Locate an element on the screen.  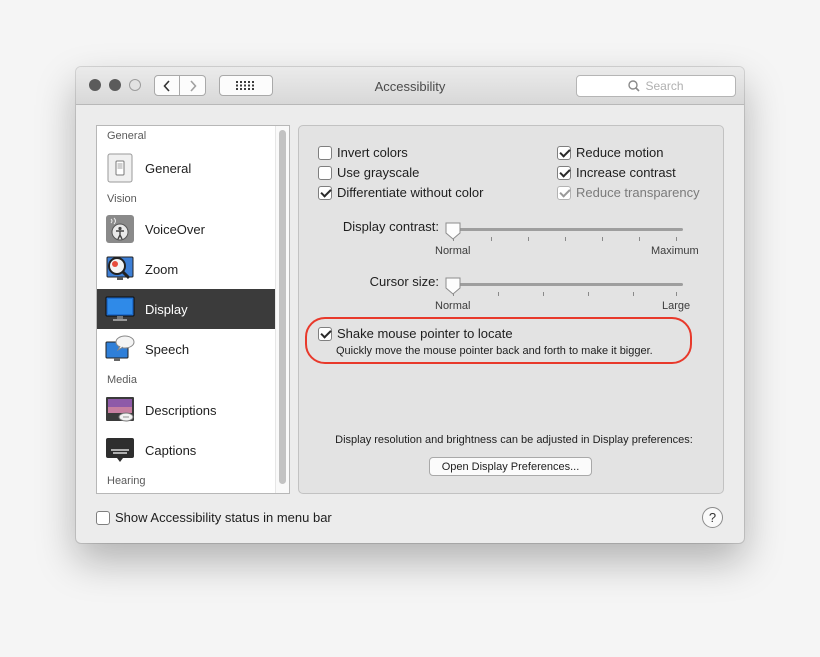
sidebar-item-captions: Captions is located at coordinates (186, 450).